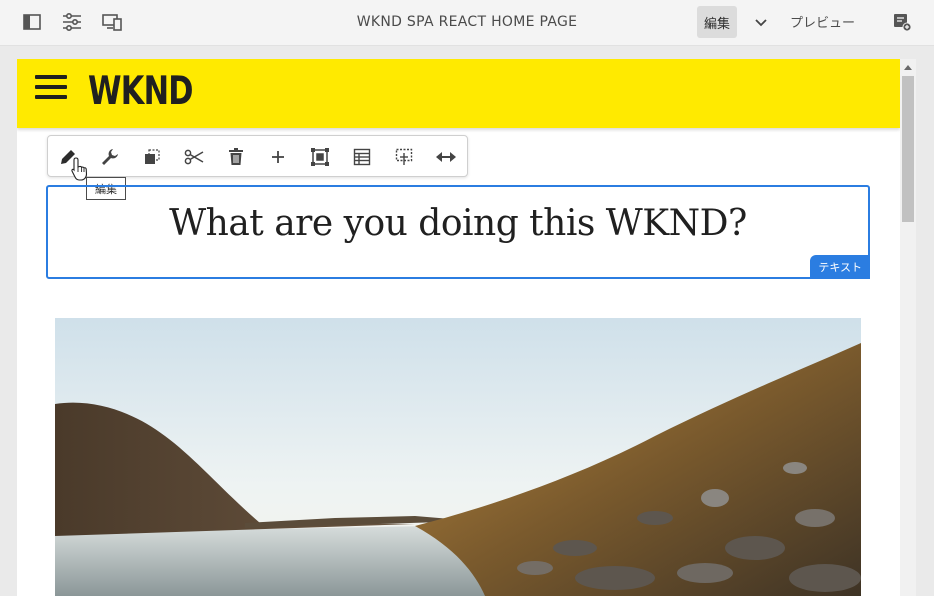  What do you see at coordinates (467, 23) in the screenshot?
I see `editor-topbar: WKND SPA REACT HOME PAGE 編集 プレビュー` at bounding box center [467, 23].